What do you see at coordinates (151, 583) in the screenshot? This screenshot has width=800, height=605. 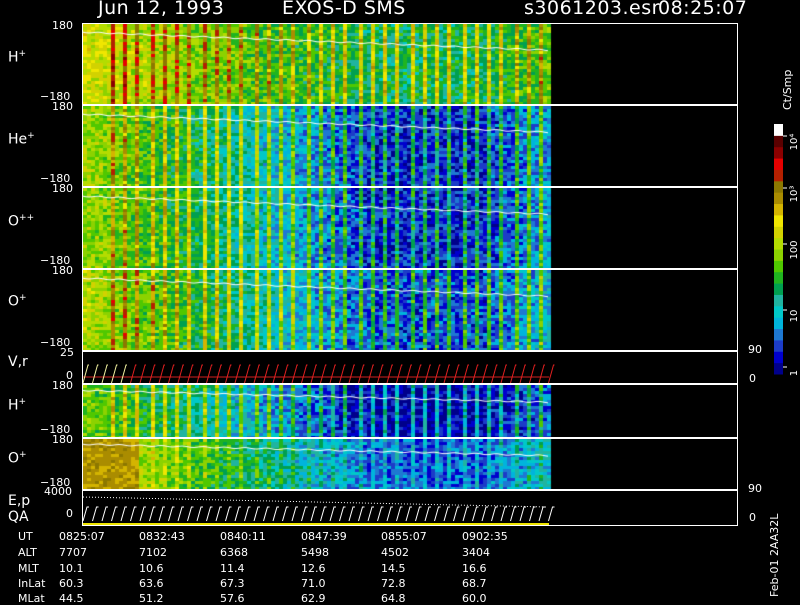 I see `orbit-cell: 63.6` at bounding box center [151, 583].